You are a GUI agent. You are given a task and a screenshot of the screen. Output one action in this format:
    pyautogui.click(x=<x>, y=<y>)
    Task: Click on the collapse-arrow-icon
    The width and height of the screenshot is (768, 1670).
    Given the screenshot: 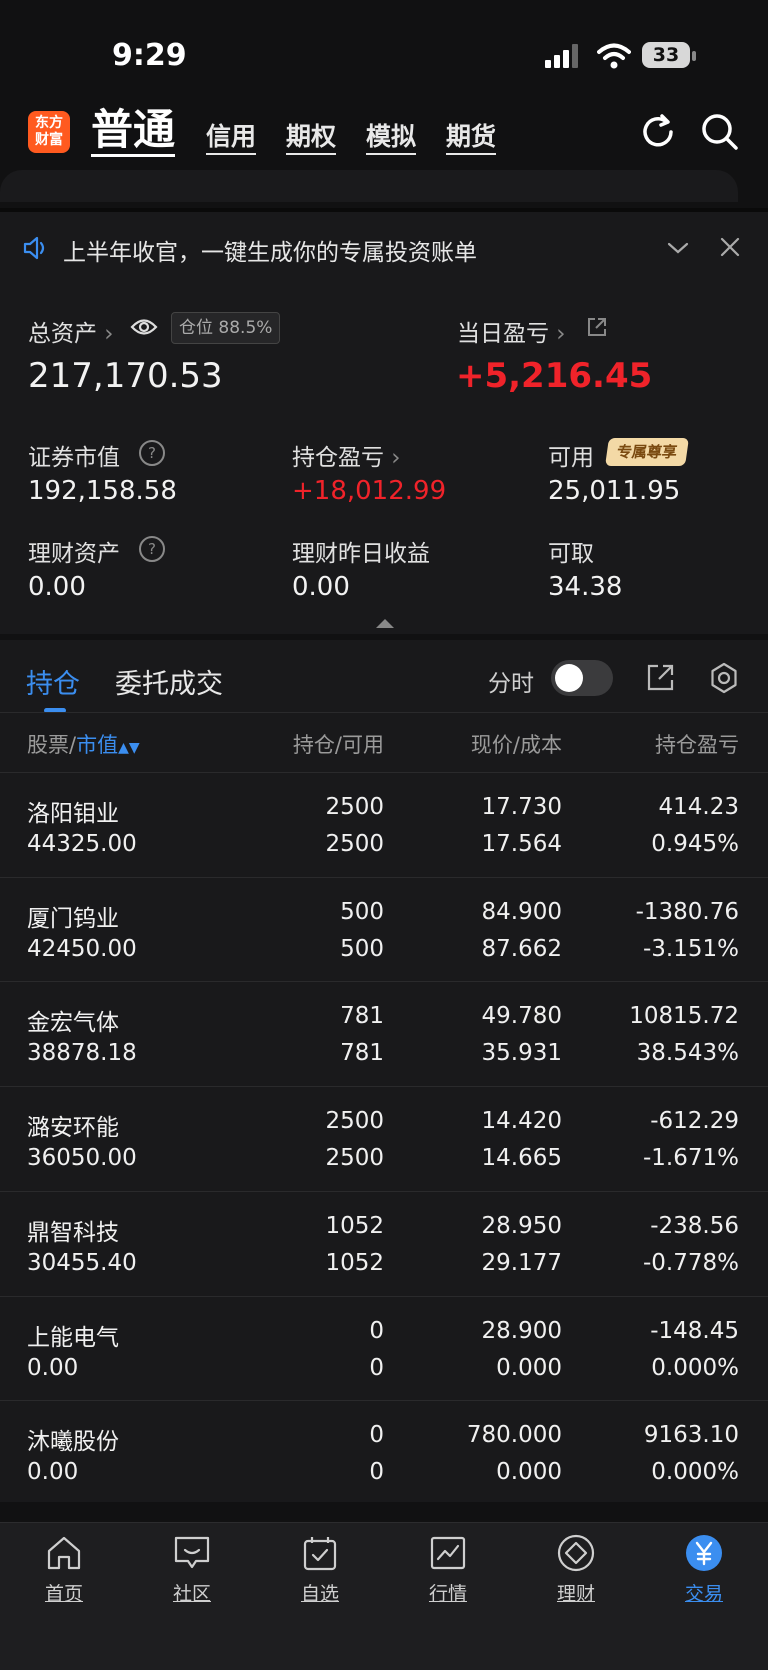 What is the action you would take?
    pyautogui.click(x=385, y=623)
    